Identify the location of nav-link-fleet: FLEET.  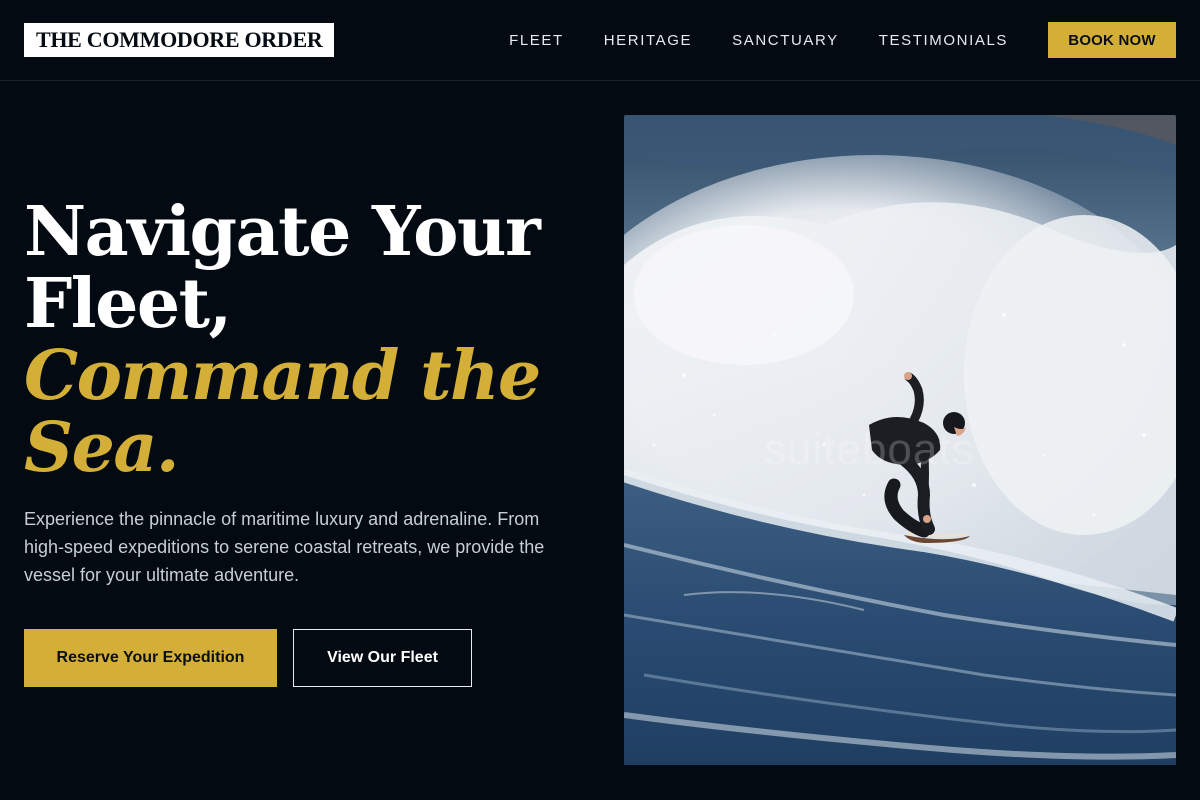
(536, 40).